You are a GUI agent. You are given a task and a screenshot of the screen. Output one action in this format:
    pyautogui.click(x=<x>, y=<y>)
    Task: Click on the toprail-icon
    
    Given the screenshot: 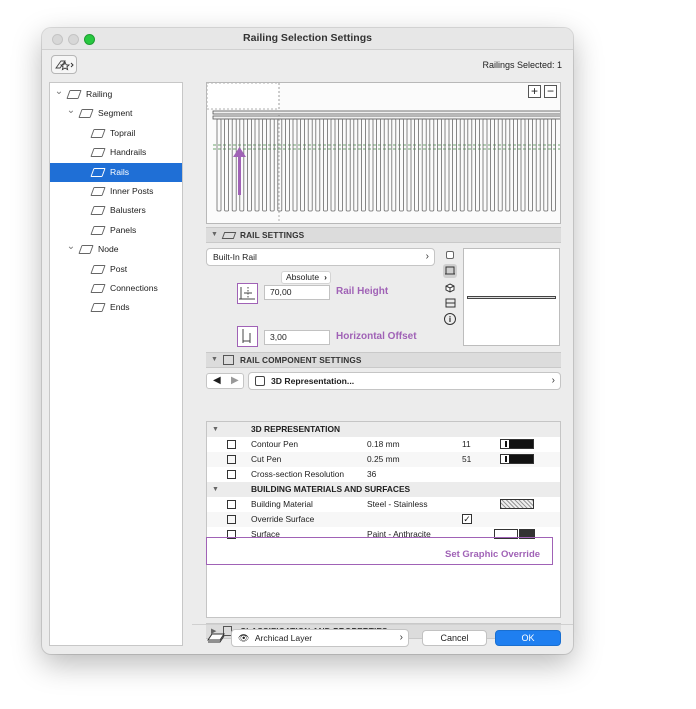 What is the action you would take?
    pyautogui.click(x=98, y=133)
    